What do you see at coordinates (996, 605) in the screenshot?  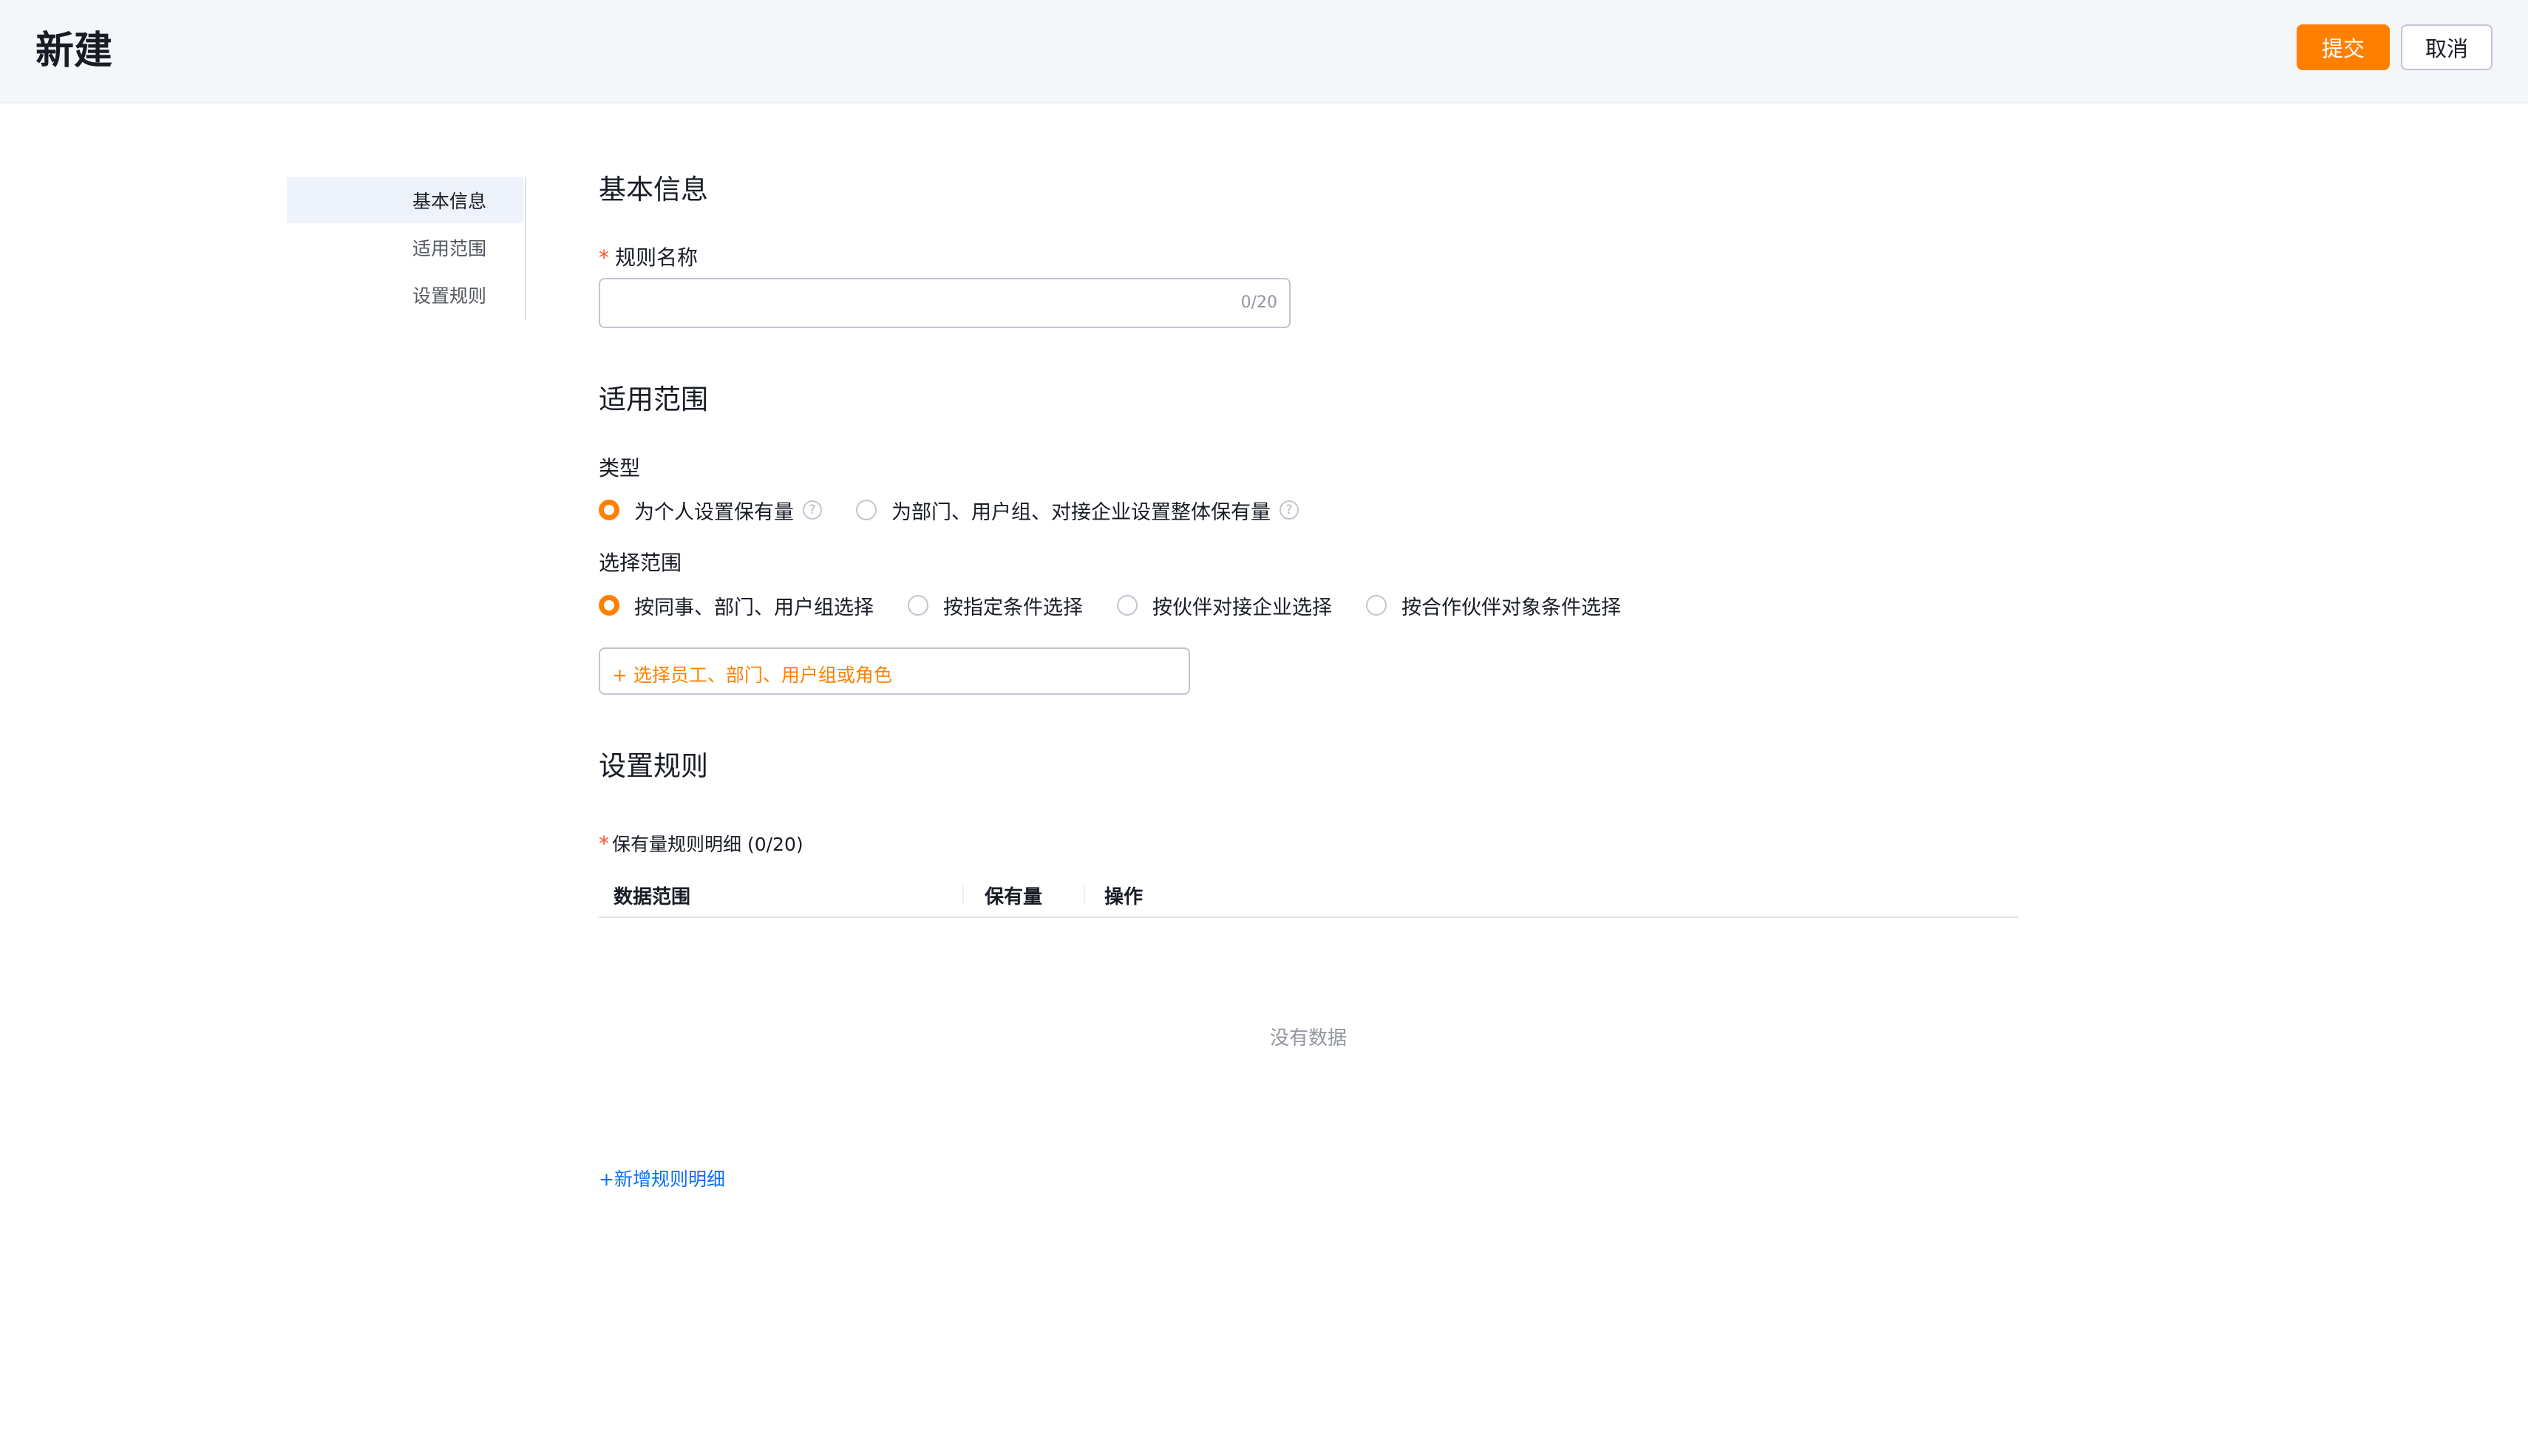 I see `radio-by-condition: 按指定条件选择` at bounding box center [996, 605].